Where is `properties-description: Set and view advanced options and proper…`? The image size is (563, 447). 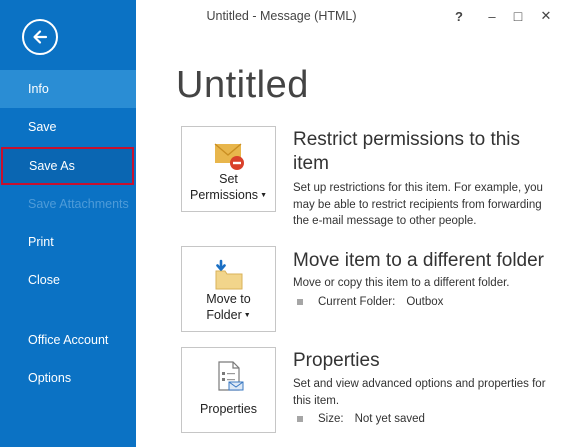 properties-description: Set and view advanced options and proper… is located at coordinates (419, 392).